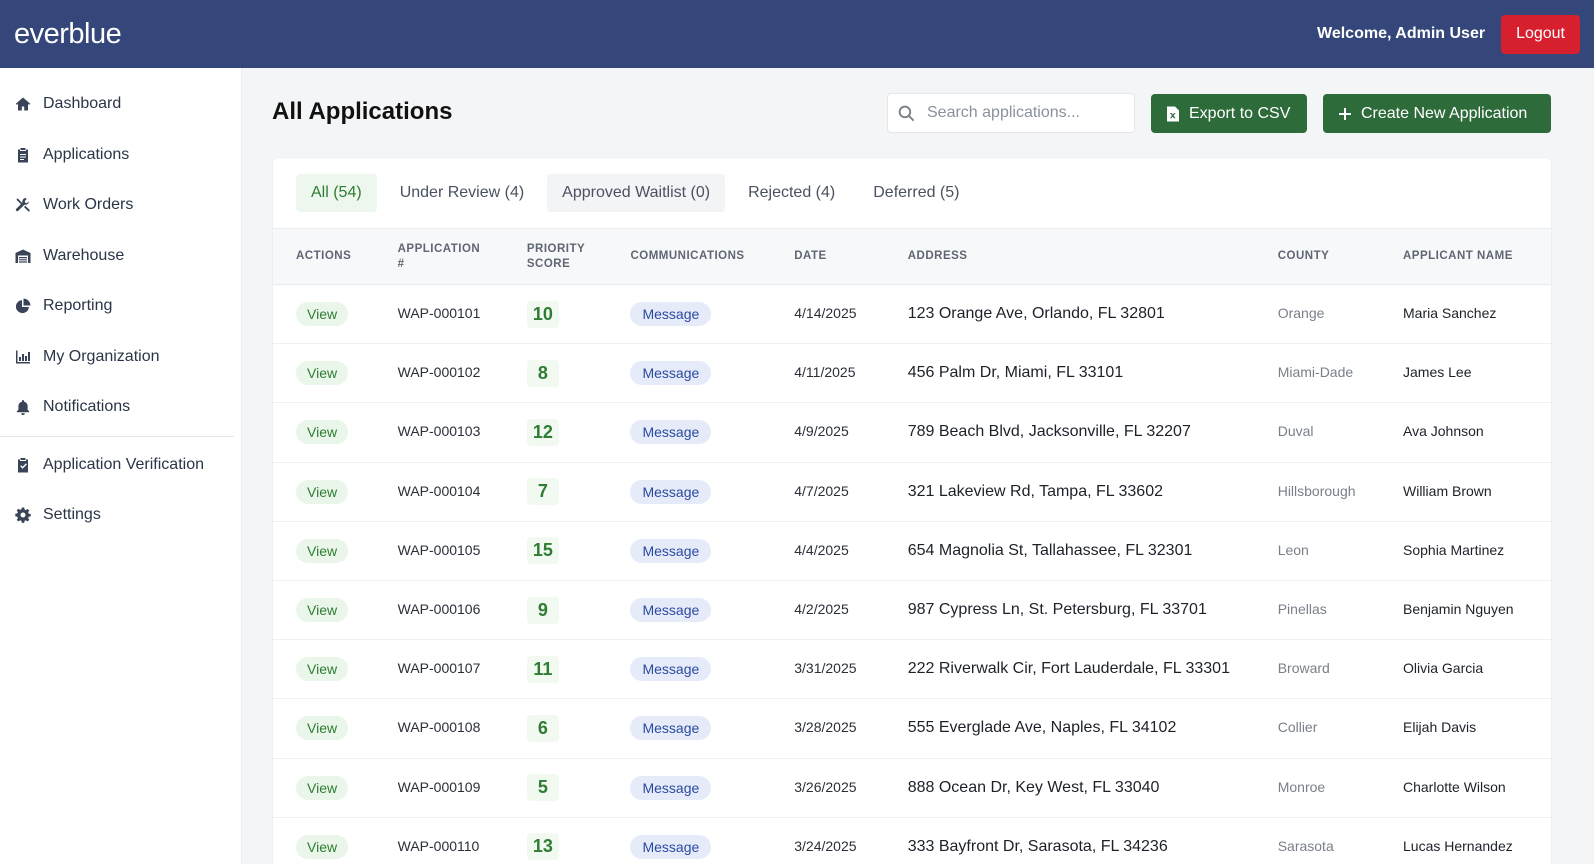 Image resolution: width=1594 pixels, height=864 pixels. What do you see at coordinates (821, 490) in the screenshot?
I see `date-cell: 4/7/2025` at bounding box center [821, 490].